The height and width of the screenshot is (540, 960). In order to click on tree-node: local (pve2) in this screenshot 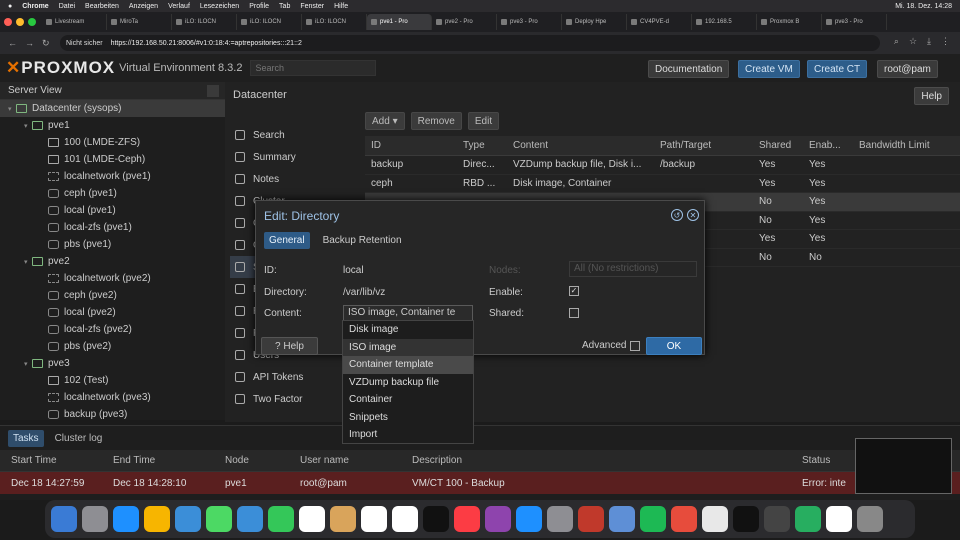, I will do `click(112, 312)`.